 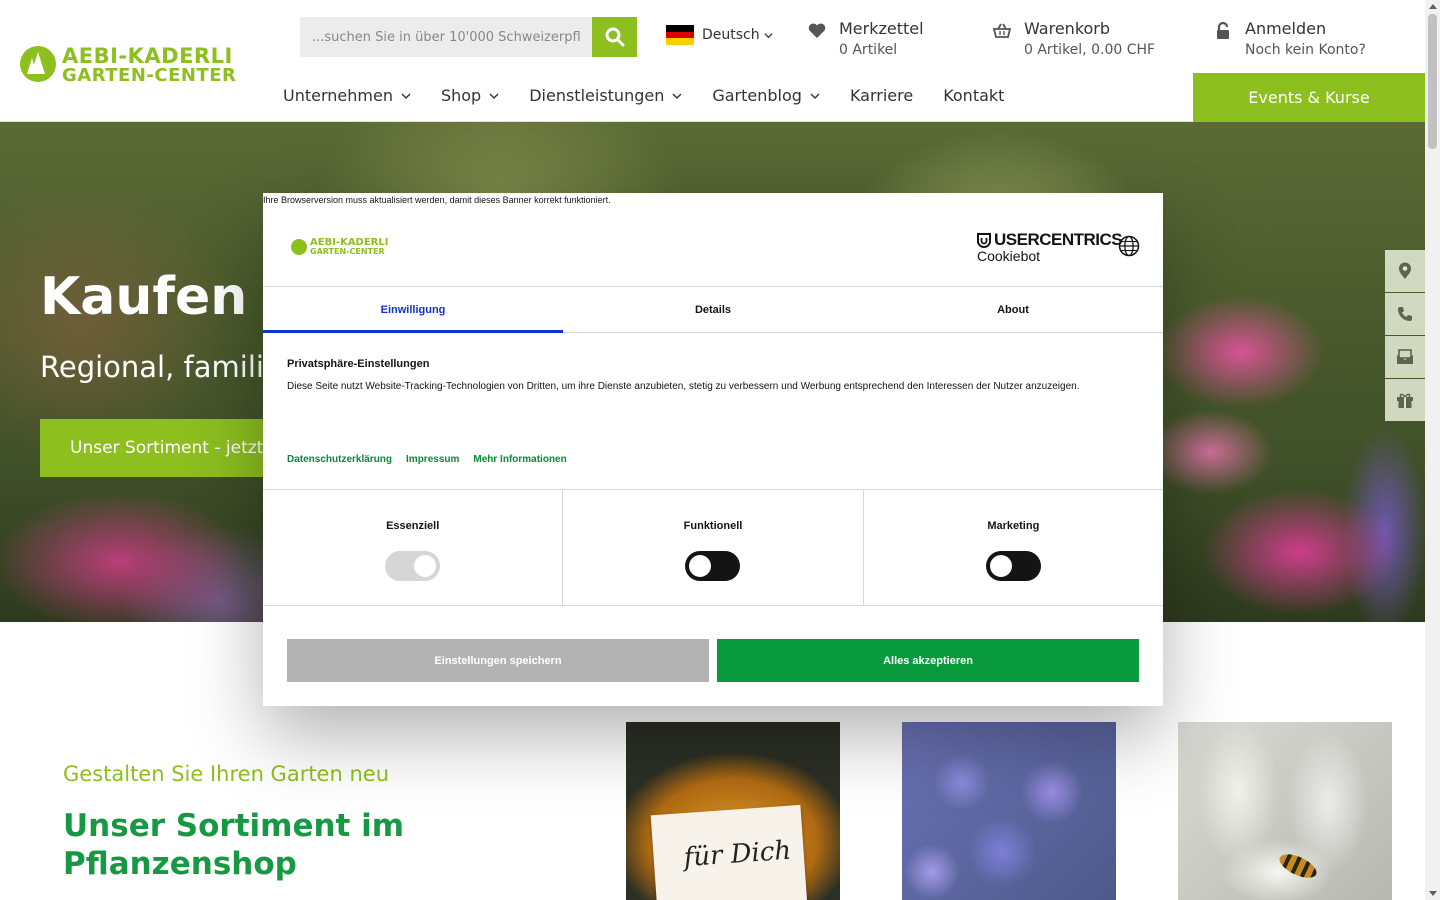 I want to click on register-hint: Noch kein Konto?, so click(x=1305, y=50).